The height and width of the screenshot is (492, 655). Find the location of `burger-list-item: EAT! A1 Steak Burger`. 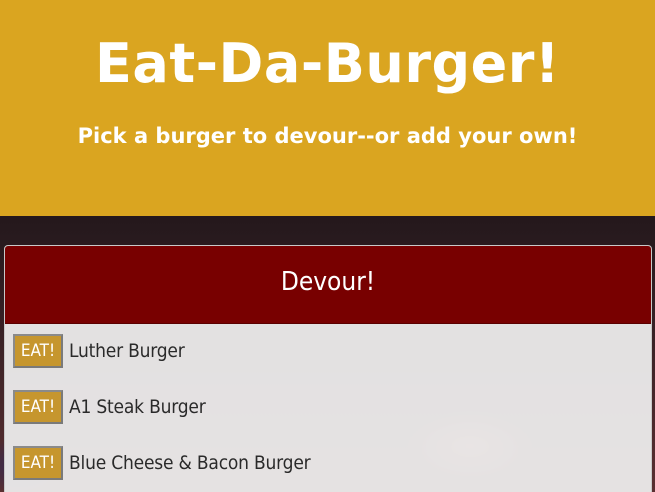

burger-list-item: EAT! A1 Steak Burger is located at coordinates (109, 407).